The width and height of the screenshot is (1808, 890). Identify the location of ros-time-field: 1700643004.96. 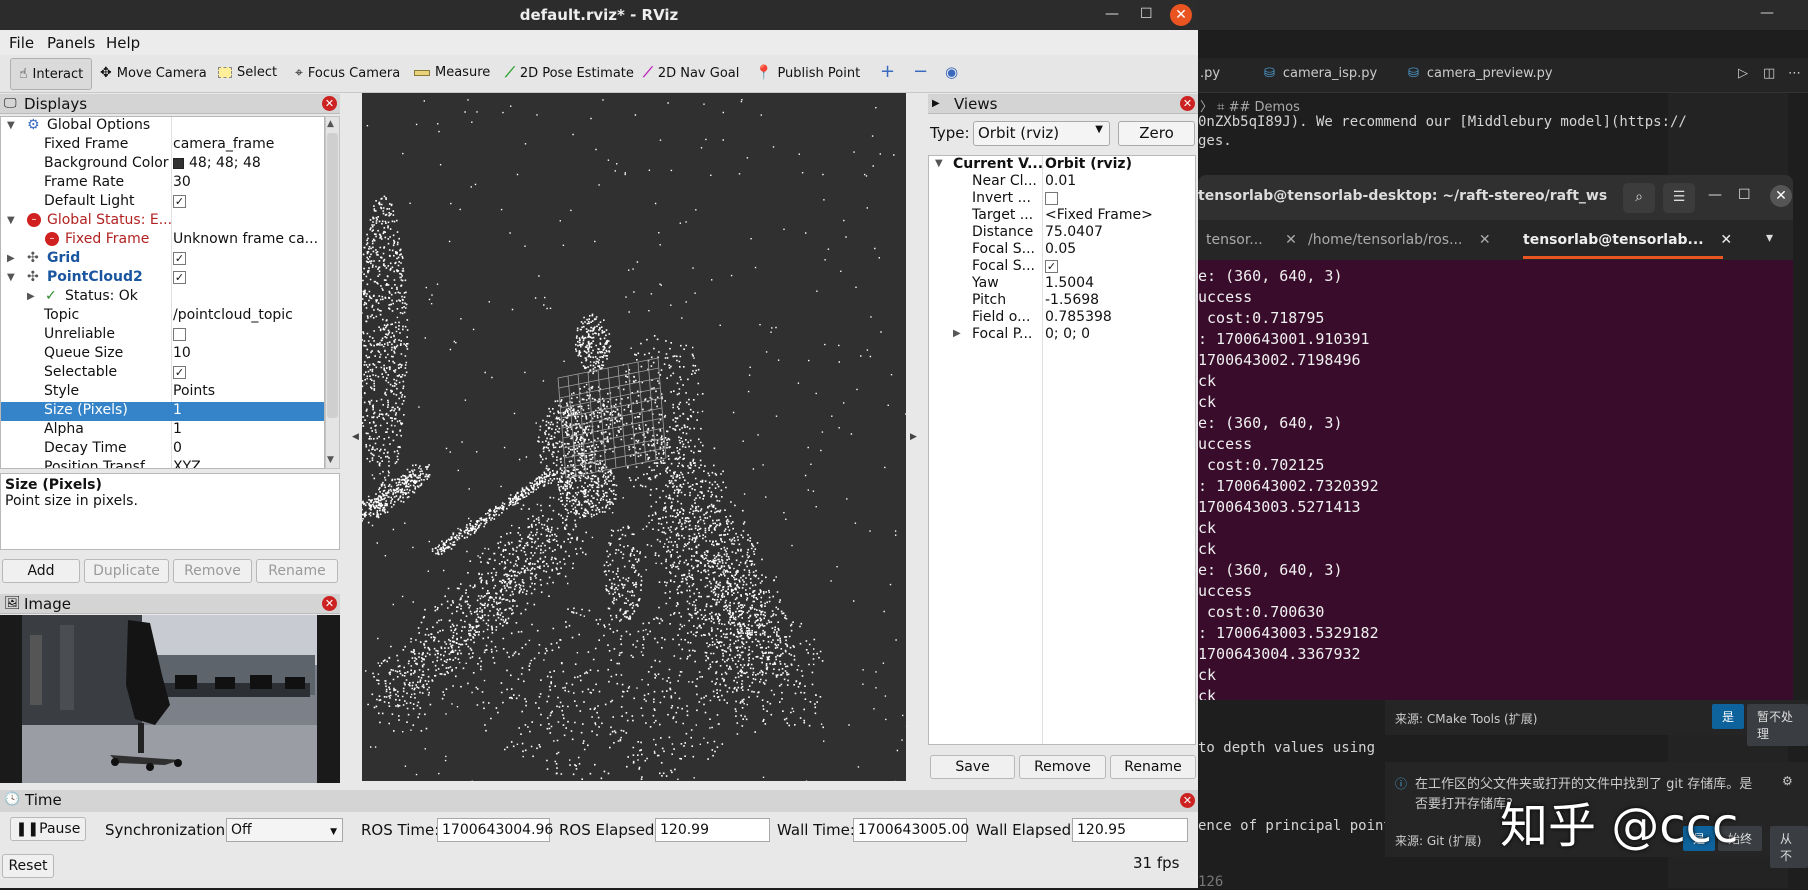
(495, 830).